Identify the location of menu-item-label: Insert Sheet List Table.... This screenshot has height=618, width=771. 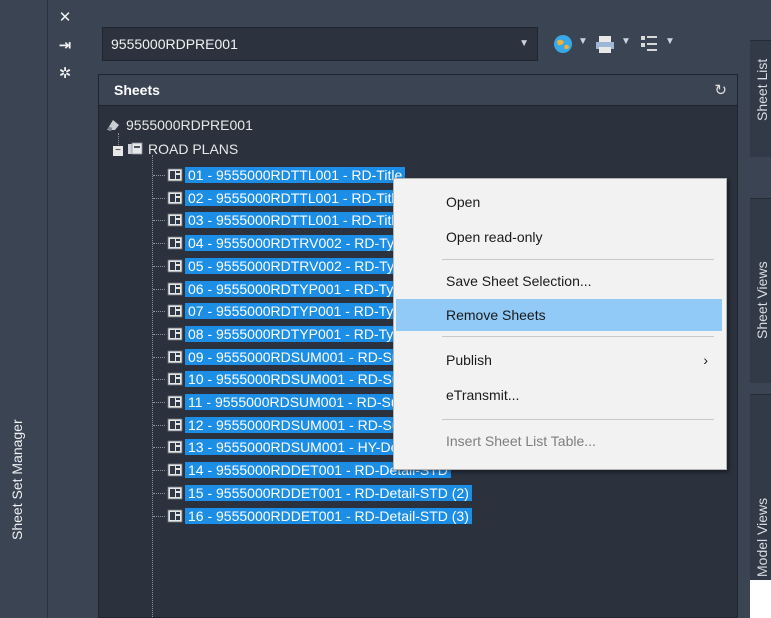
(521, 441).